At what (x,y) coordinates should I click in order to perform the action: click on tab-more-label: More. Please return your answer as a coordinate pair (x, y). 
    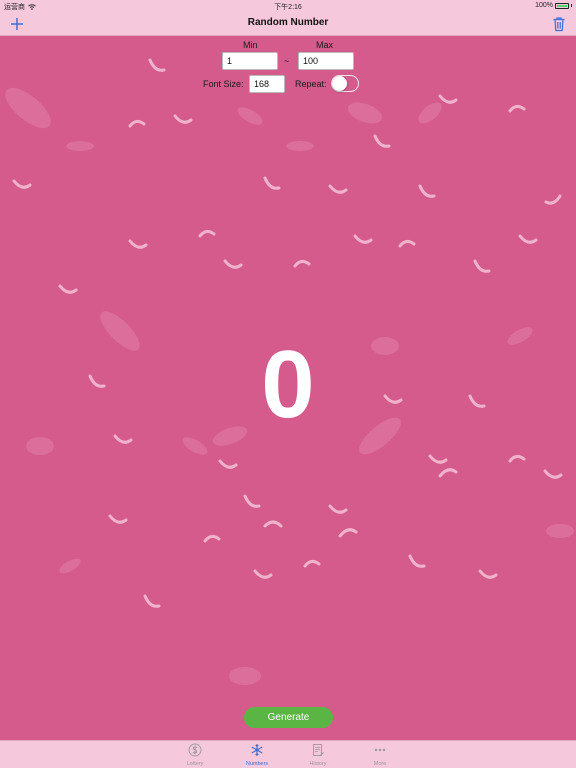
    Looking at the image, I should click on (380, 764).